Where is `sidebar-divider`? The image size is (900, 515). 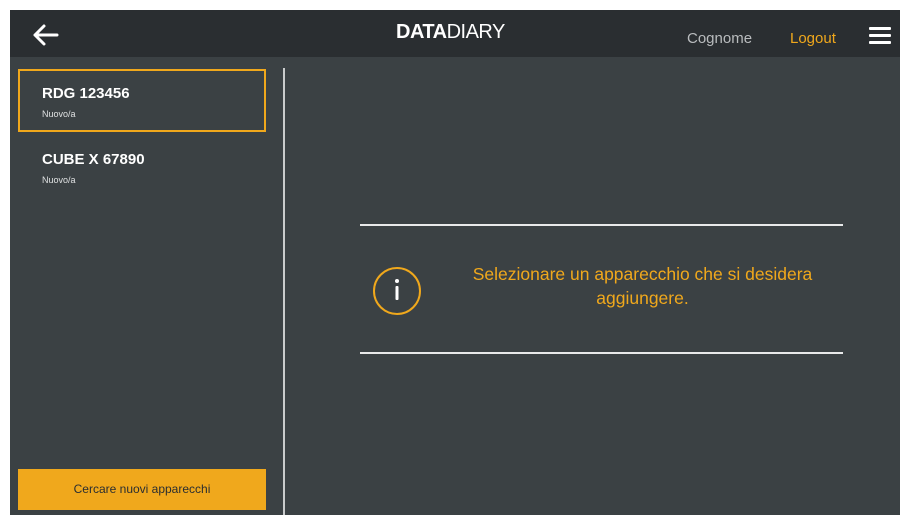 sidebar-divider is located at coordinates (284, 291).